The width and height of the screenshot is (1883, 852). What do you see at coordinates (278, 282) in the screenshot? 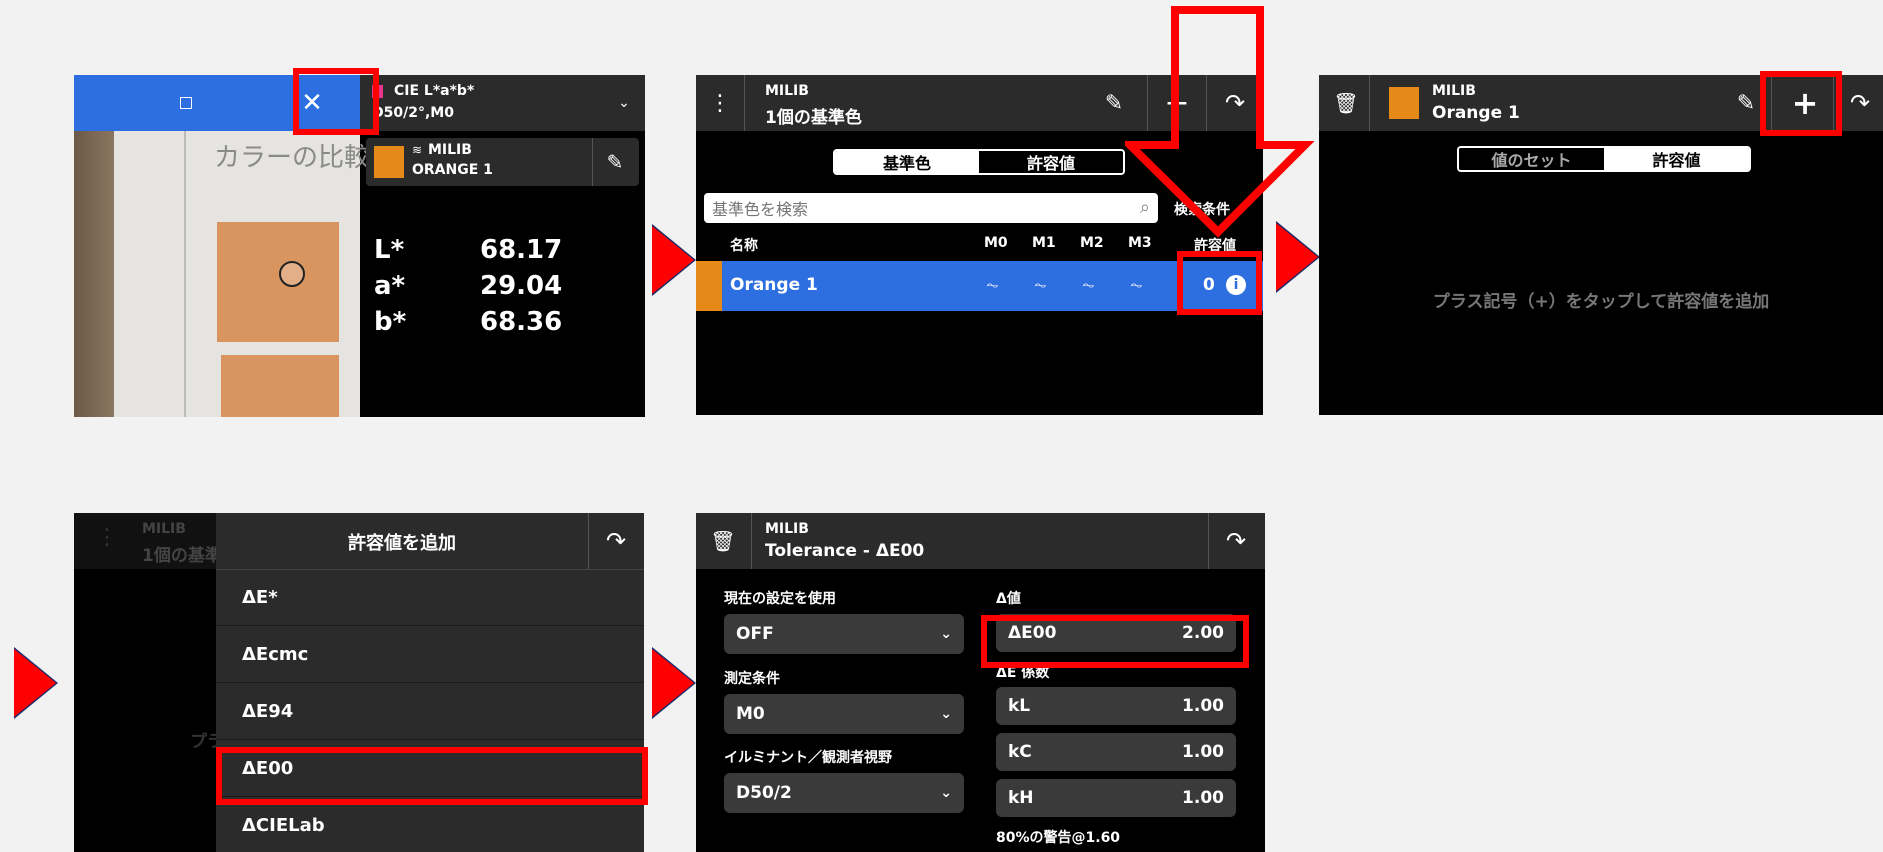
I see `orange-patch` at bounding box center [278, 282].